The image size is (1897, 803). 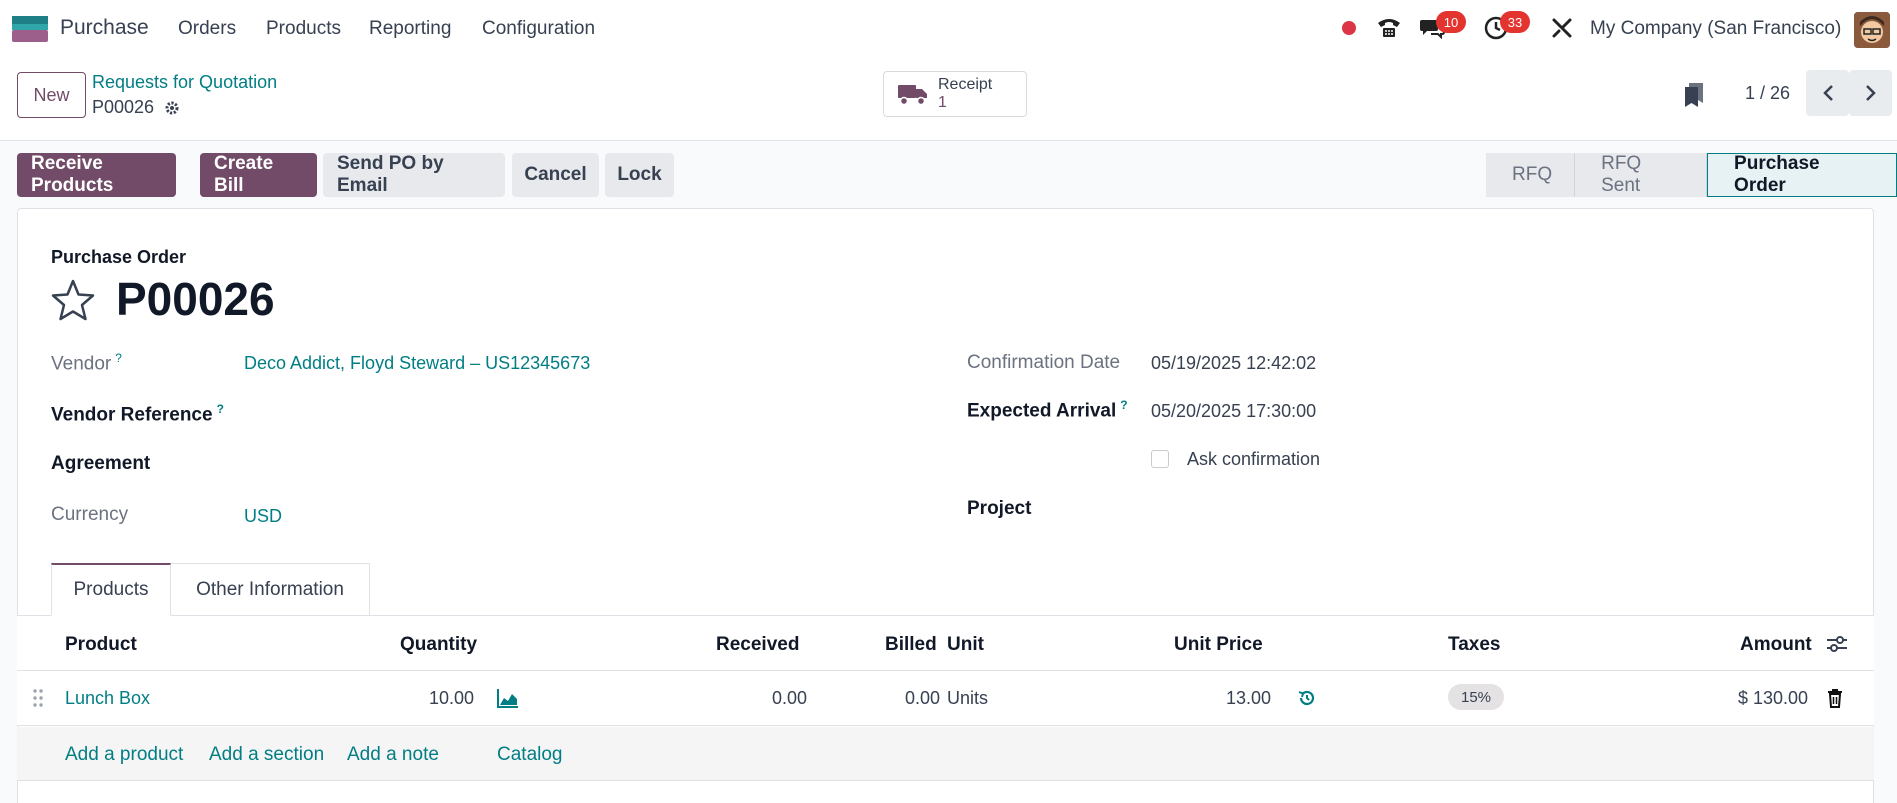 What do you see at coordinates (1123, 405) in the screenshot?
I see `expected-arrival-help: ?` at bounding box center [1123, 405].